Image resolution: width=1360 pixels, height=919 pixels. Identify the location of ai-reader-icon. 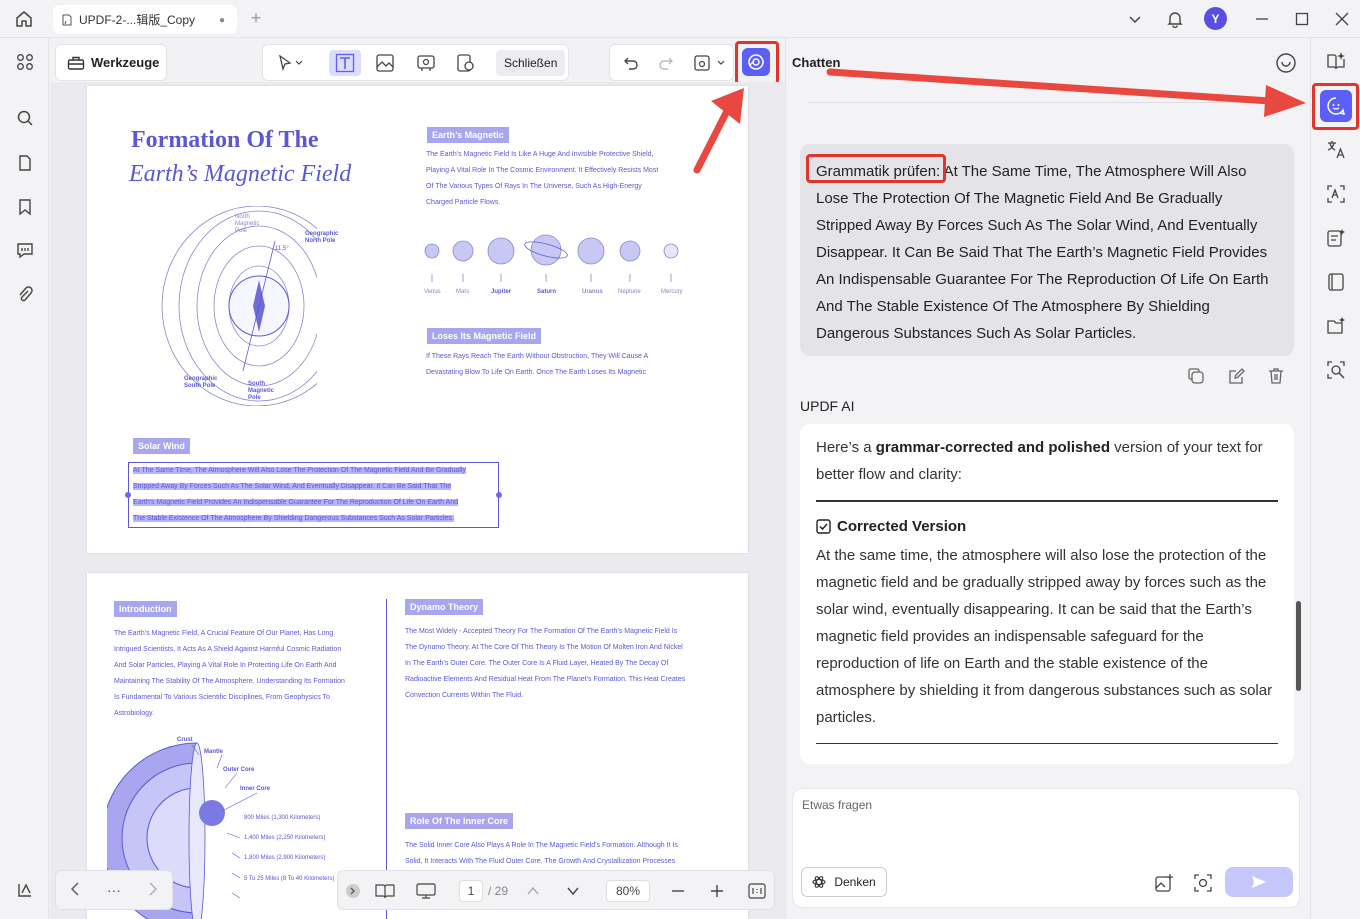
(1336, 61).